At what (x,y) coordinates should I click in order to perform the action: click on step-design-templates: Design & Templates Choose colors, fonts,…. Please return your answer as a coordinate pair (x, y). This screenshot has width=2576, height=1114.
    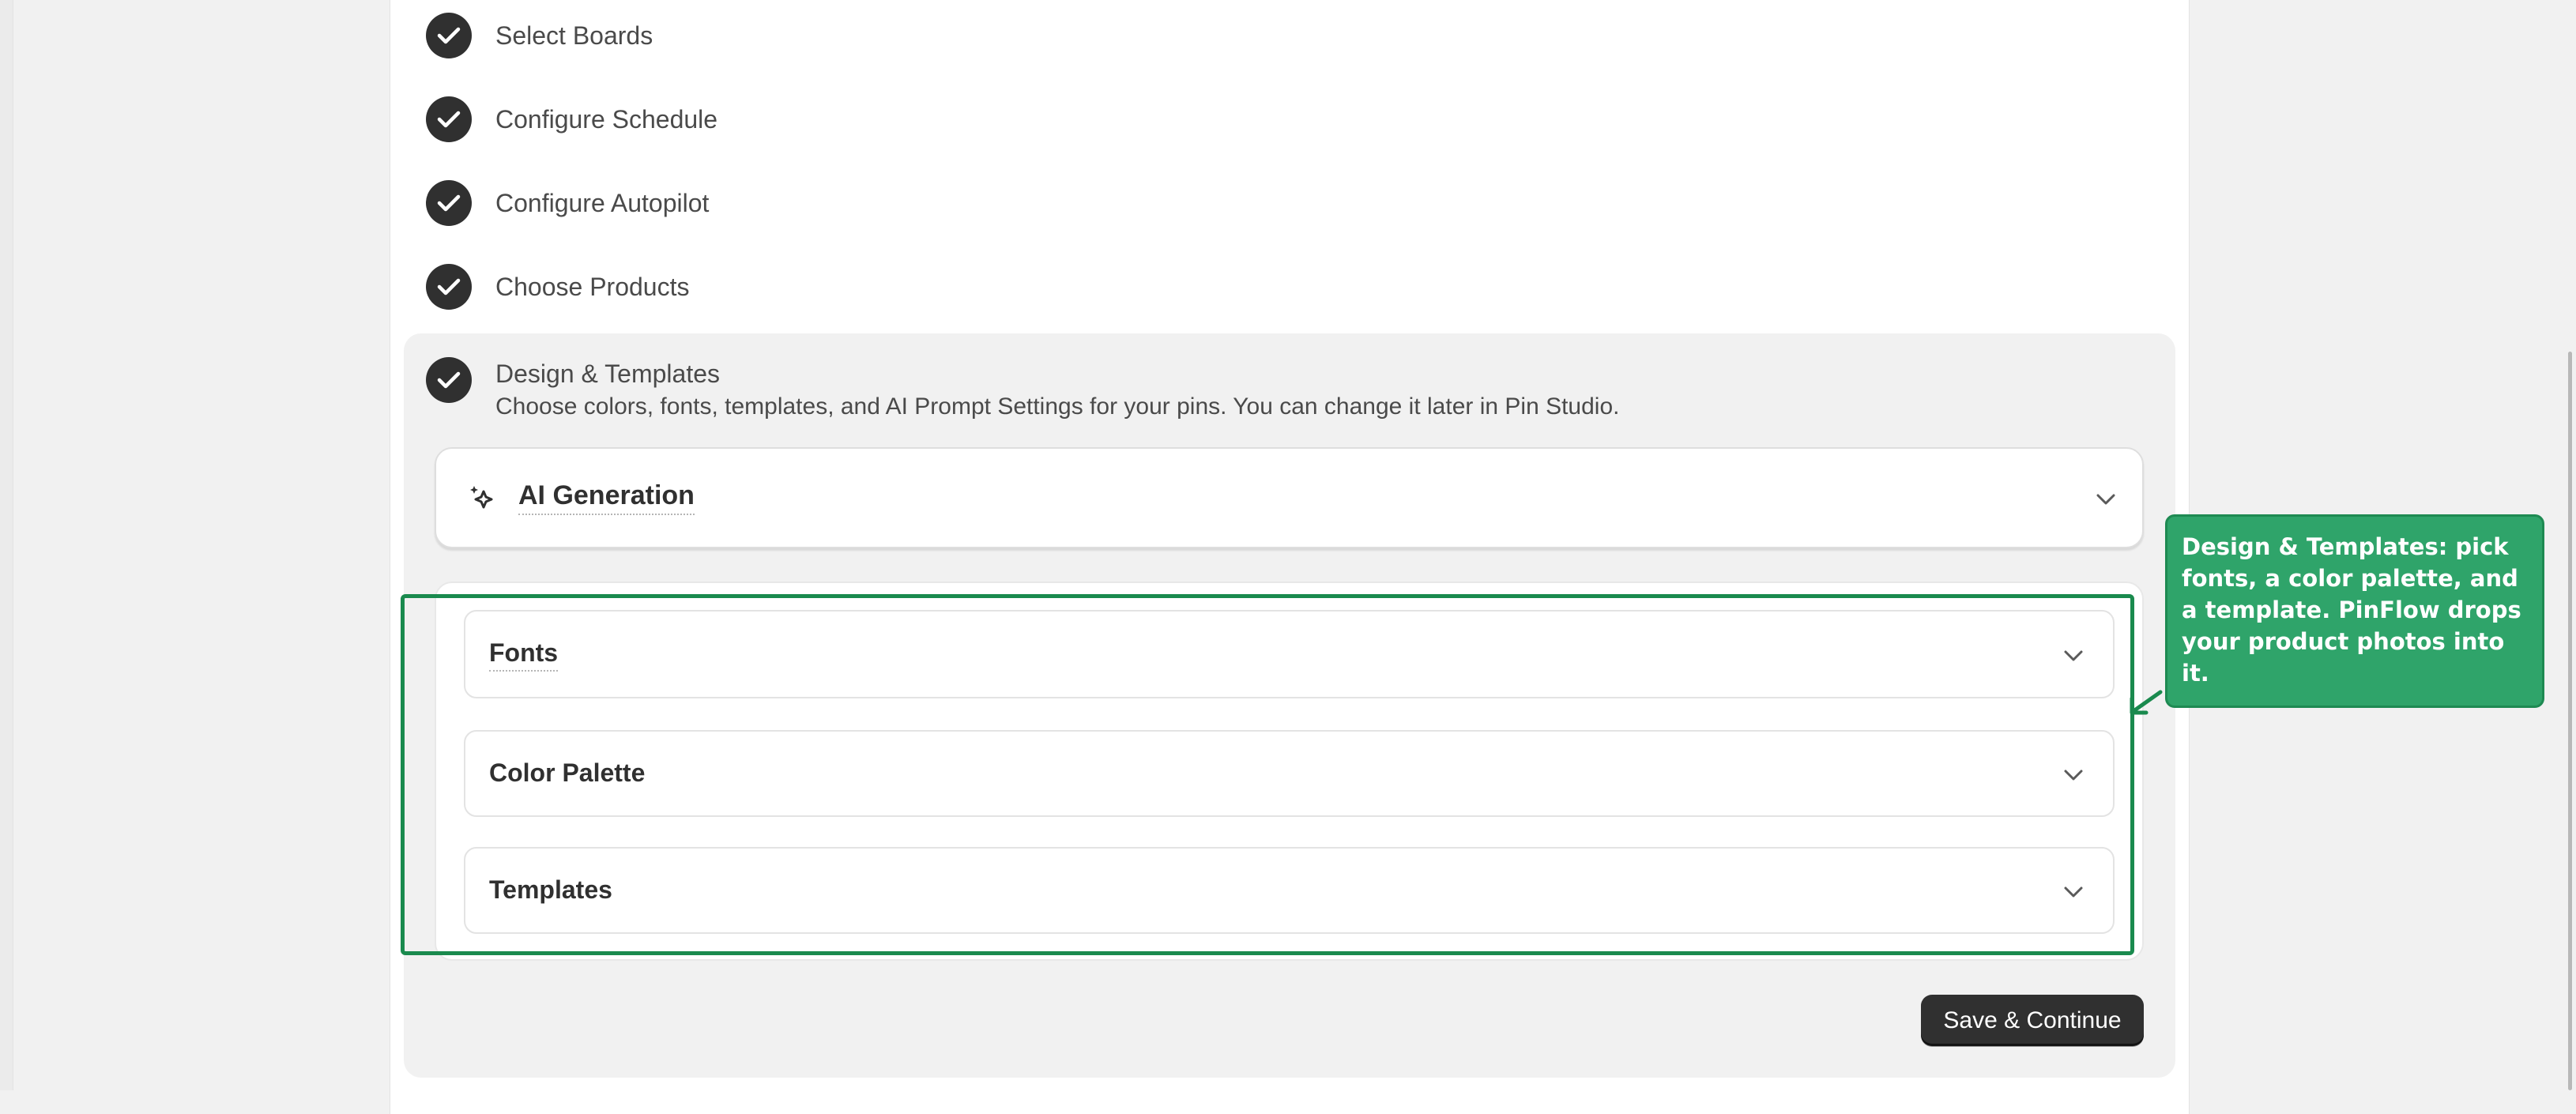
    Looking at the image, I should click on (1022, 390).